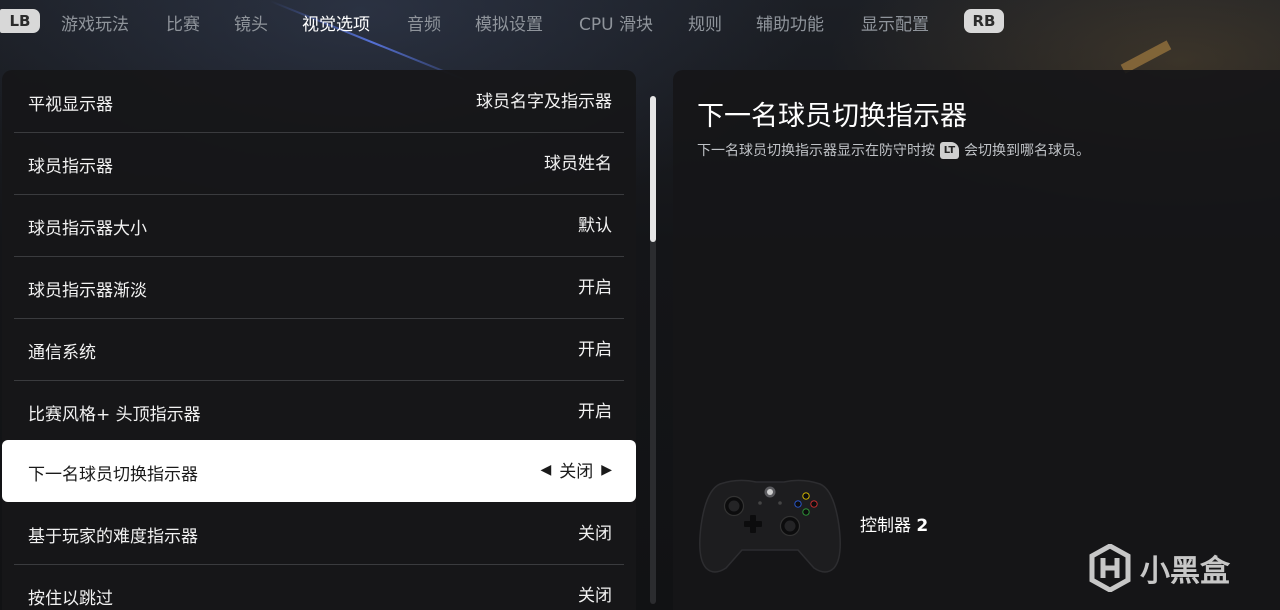  Describe the element at coordinates (949, 150) in the screenshot. I see `lt-button-icon: LT` at that location.